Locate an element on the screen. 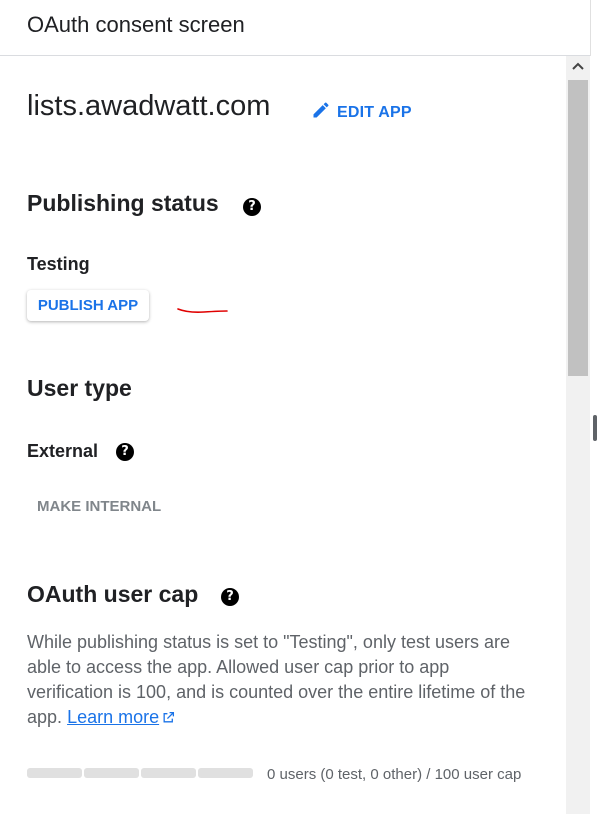 The height and width of the screenshot is (814, 607). oauth-user-cap-heading: OAuth user cap is located at coordinates (113, 594).